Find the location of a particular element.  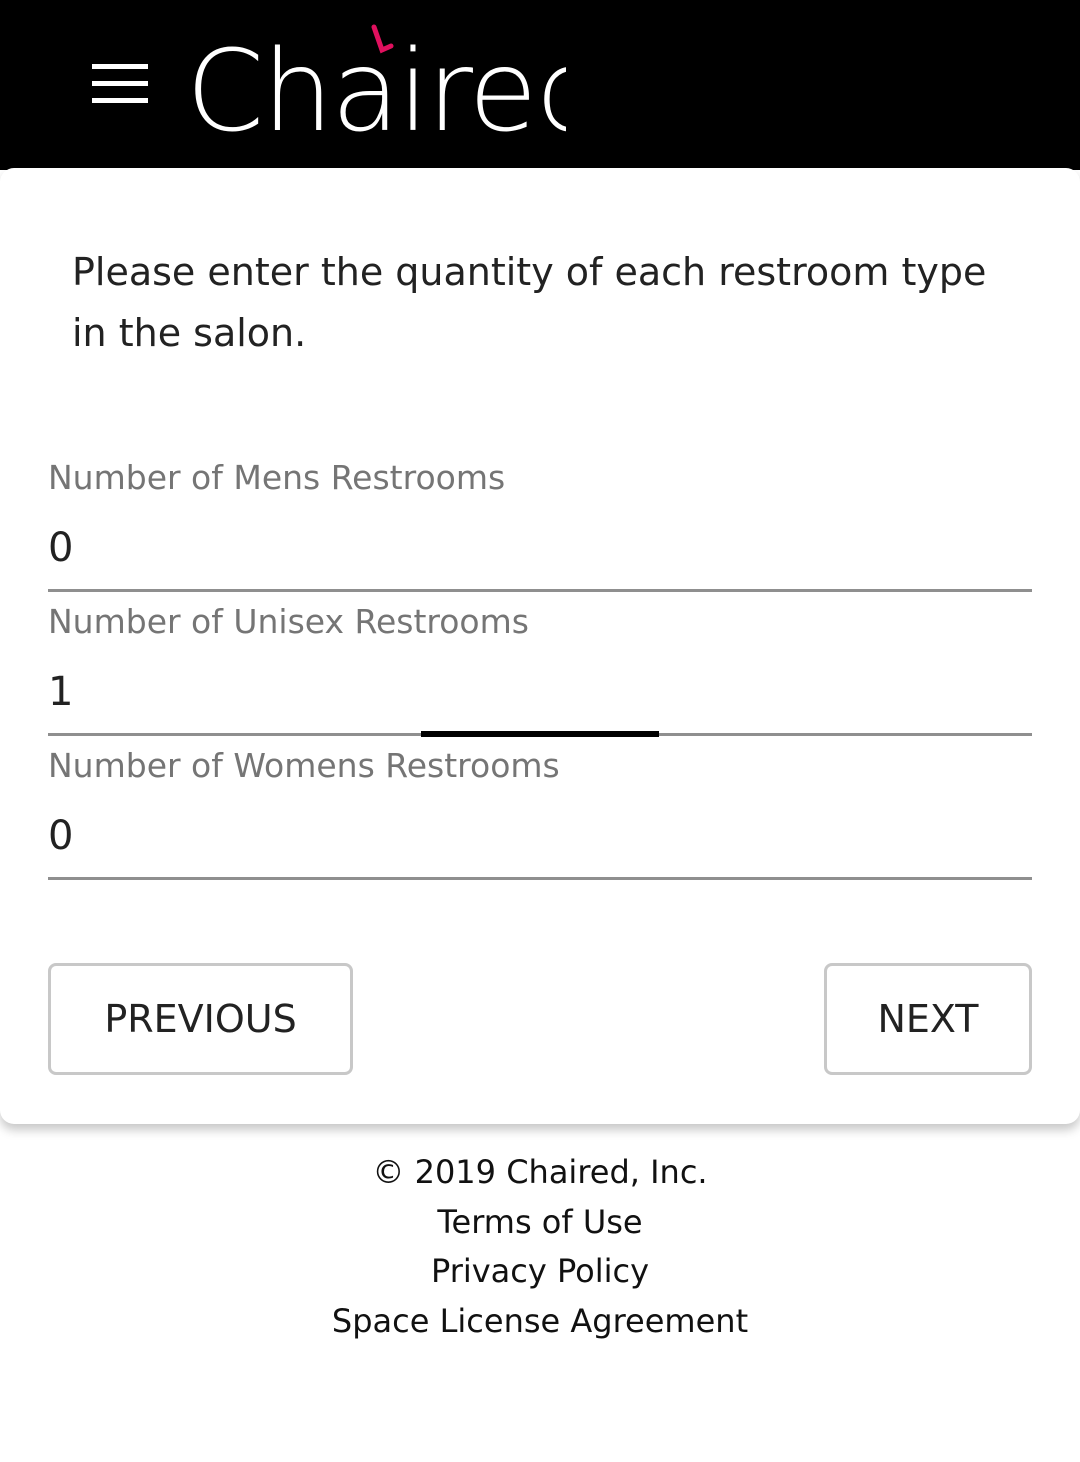

unisex-restrooms-label: Number of Unisex Restrooms is located at coordinates (288, 621).